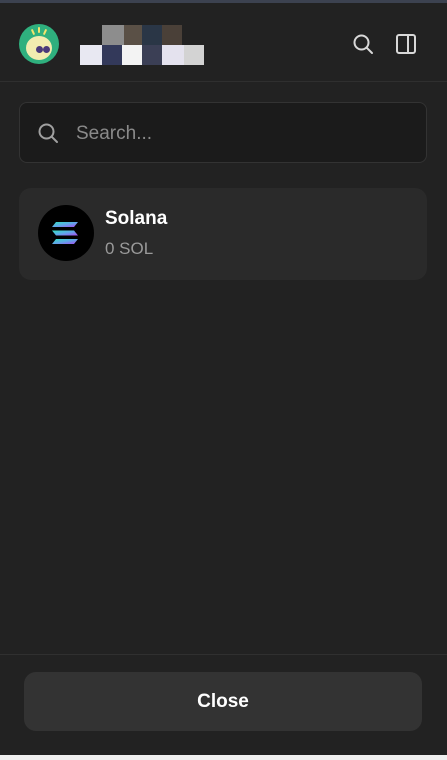  Describe the element at coordinates (223, 44) in the screenshot. I see `header` at that location.